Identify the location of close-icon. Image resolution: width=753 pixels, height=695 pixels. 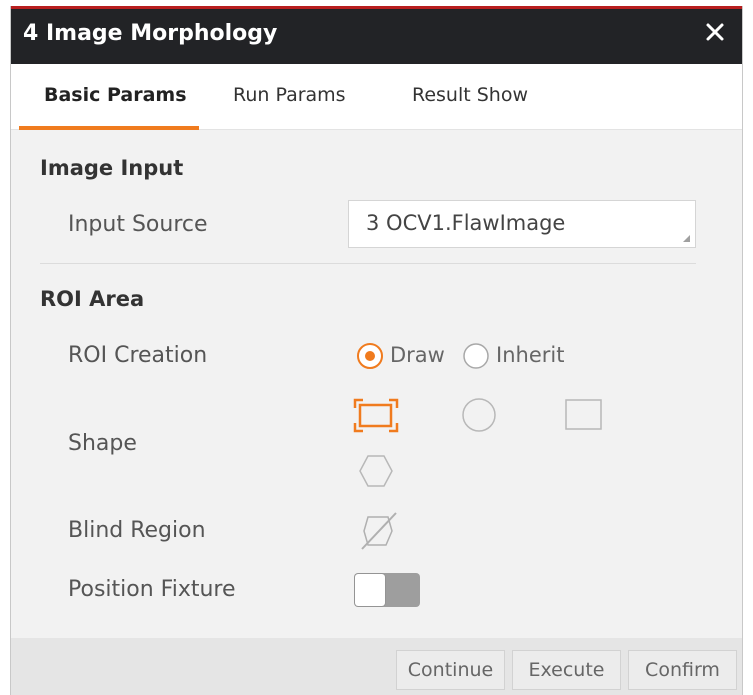
(715, 32).